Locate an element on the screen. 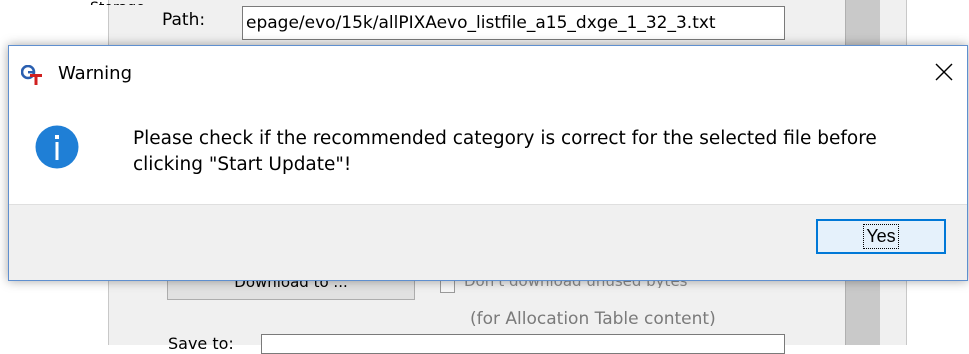 Image resolution: width=969 pixels, height=354 pixels. yes-button: Yes is located at coordinates (881, 236).